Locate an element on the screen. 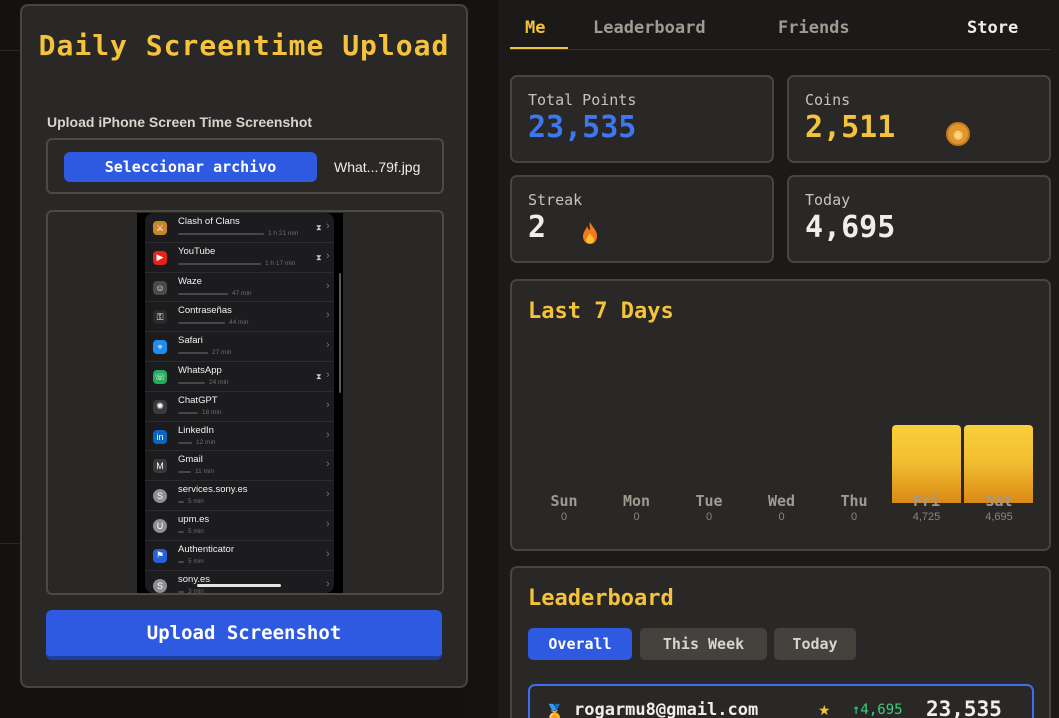  filter-today: Today is located at coordinates (815, 644).